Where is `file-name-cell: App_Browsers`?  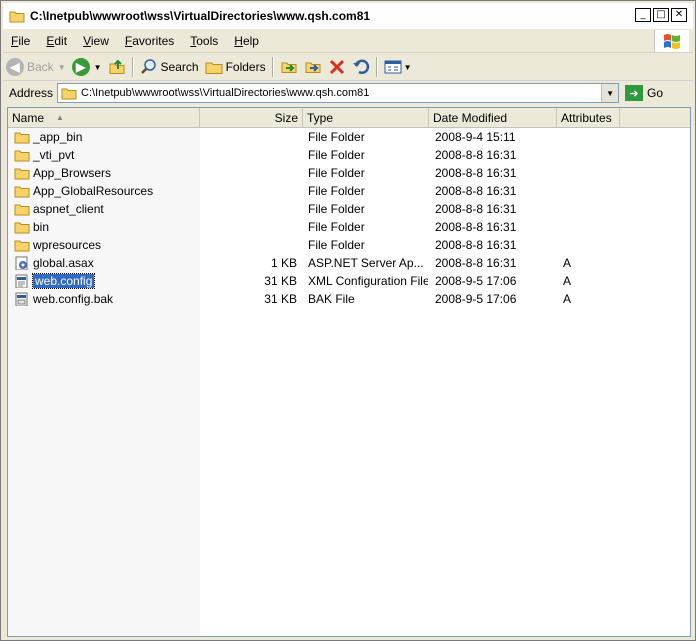
file-name-cell: App_Browsers is located at coordinates (106, 173).